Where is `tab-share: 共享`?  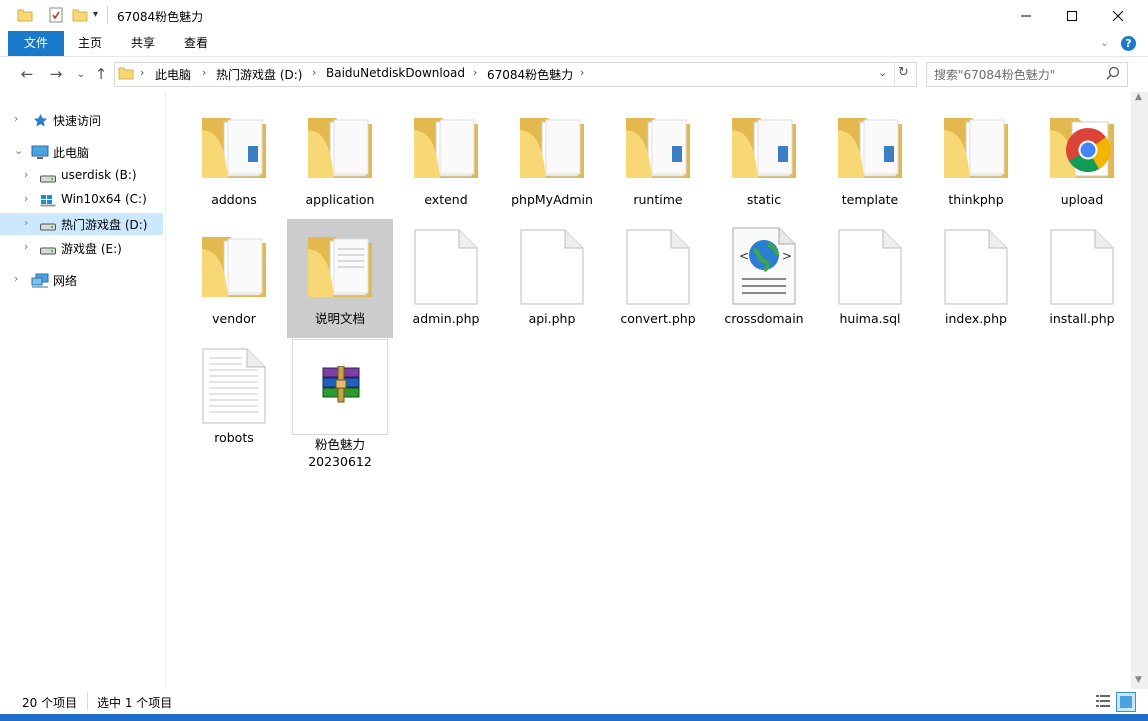
tab-share: 共享 is located at coordinates (143, 43).